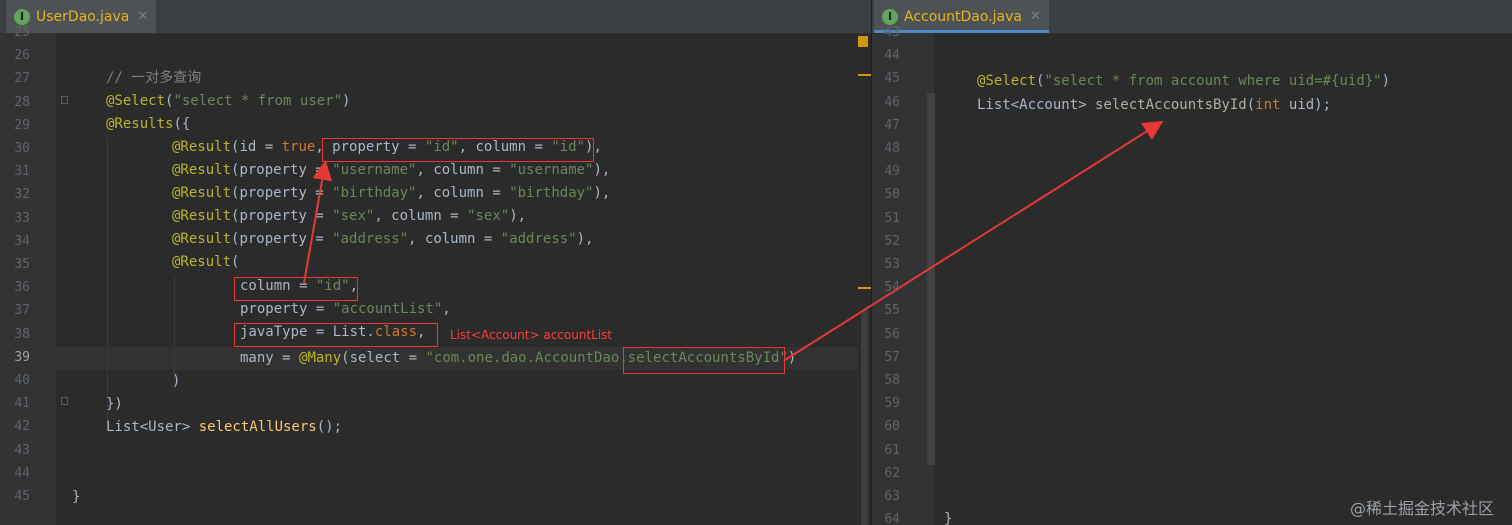 The image size is (1512, 525). I want to click on highlight-box-select-method, so click(704, 360).